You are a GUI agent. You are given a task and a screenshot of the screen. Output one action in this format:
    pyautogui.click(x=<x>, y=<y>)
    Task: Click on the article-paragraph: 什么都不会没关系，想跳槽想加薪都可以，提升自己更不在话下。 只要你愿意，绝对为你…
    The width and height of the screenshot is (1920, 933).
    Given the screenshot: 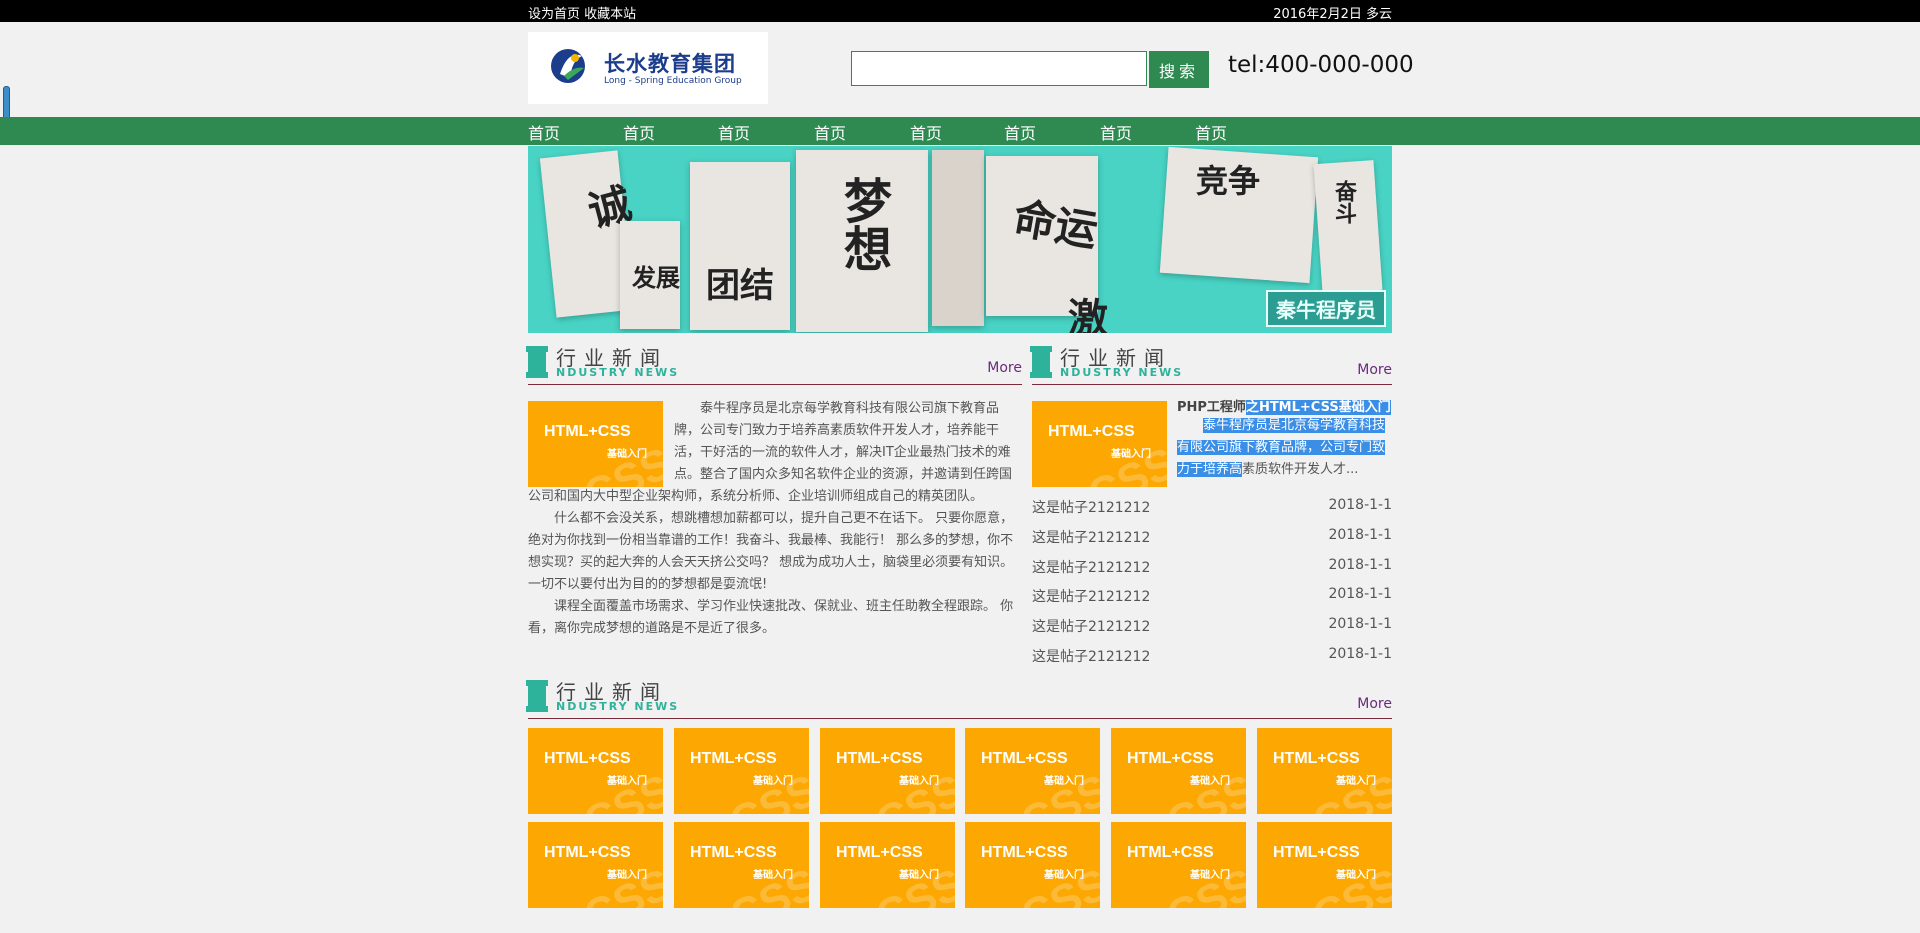 What is the action you would take?
    pyautogui.click(x=771, y=551)
    